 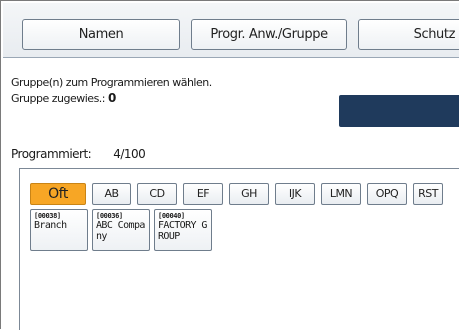 I want to click on tab-rst: RST, so click(x=428, y=194).